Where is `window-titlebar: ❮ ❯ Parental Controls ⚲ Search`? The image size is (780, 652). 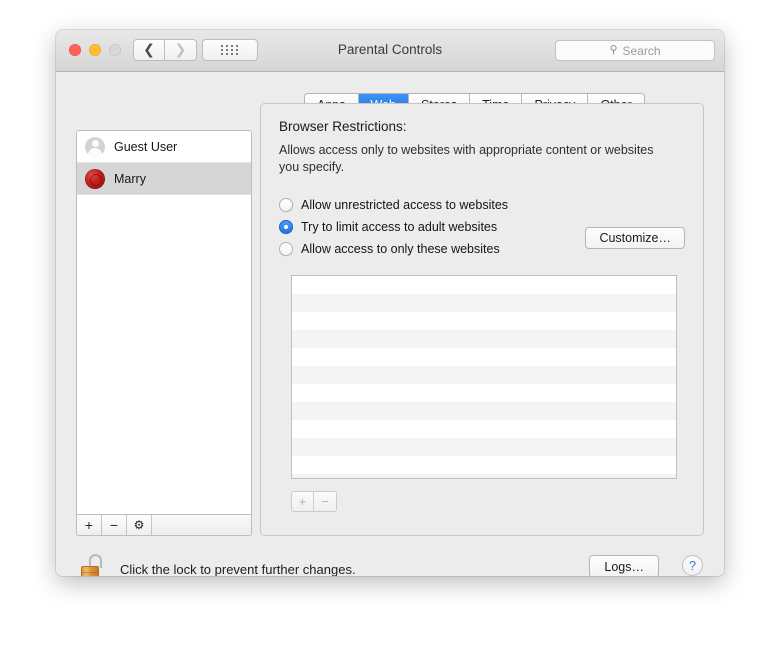 window-titlebar: ❮ ❯ Parental Controls ⚲ Search is located at coordinates (390, 51).